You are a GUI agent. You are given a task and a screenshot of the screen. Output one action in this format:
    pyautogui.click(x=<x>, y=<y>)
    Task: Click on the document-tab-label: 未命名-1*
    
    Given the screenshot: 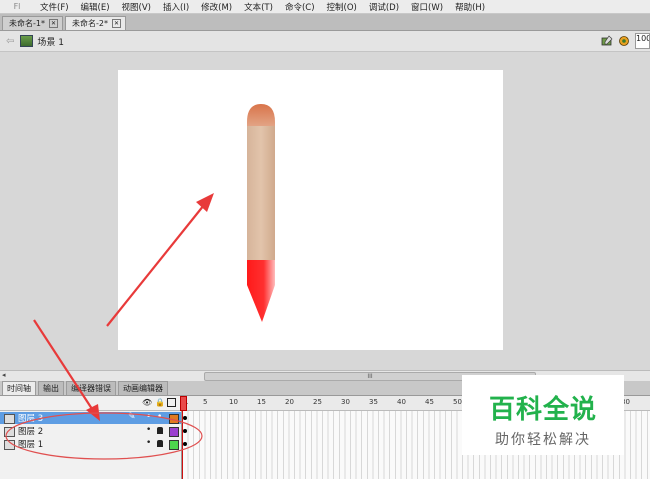 What is the action you would take?
    pyautogui.click(x=27, y=23)
    